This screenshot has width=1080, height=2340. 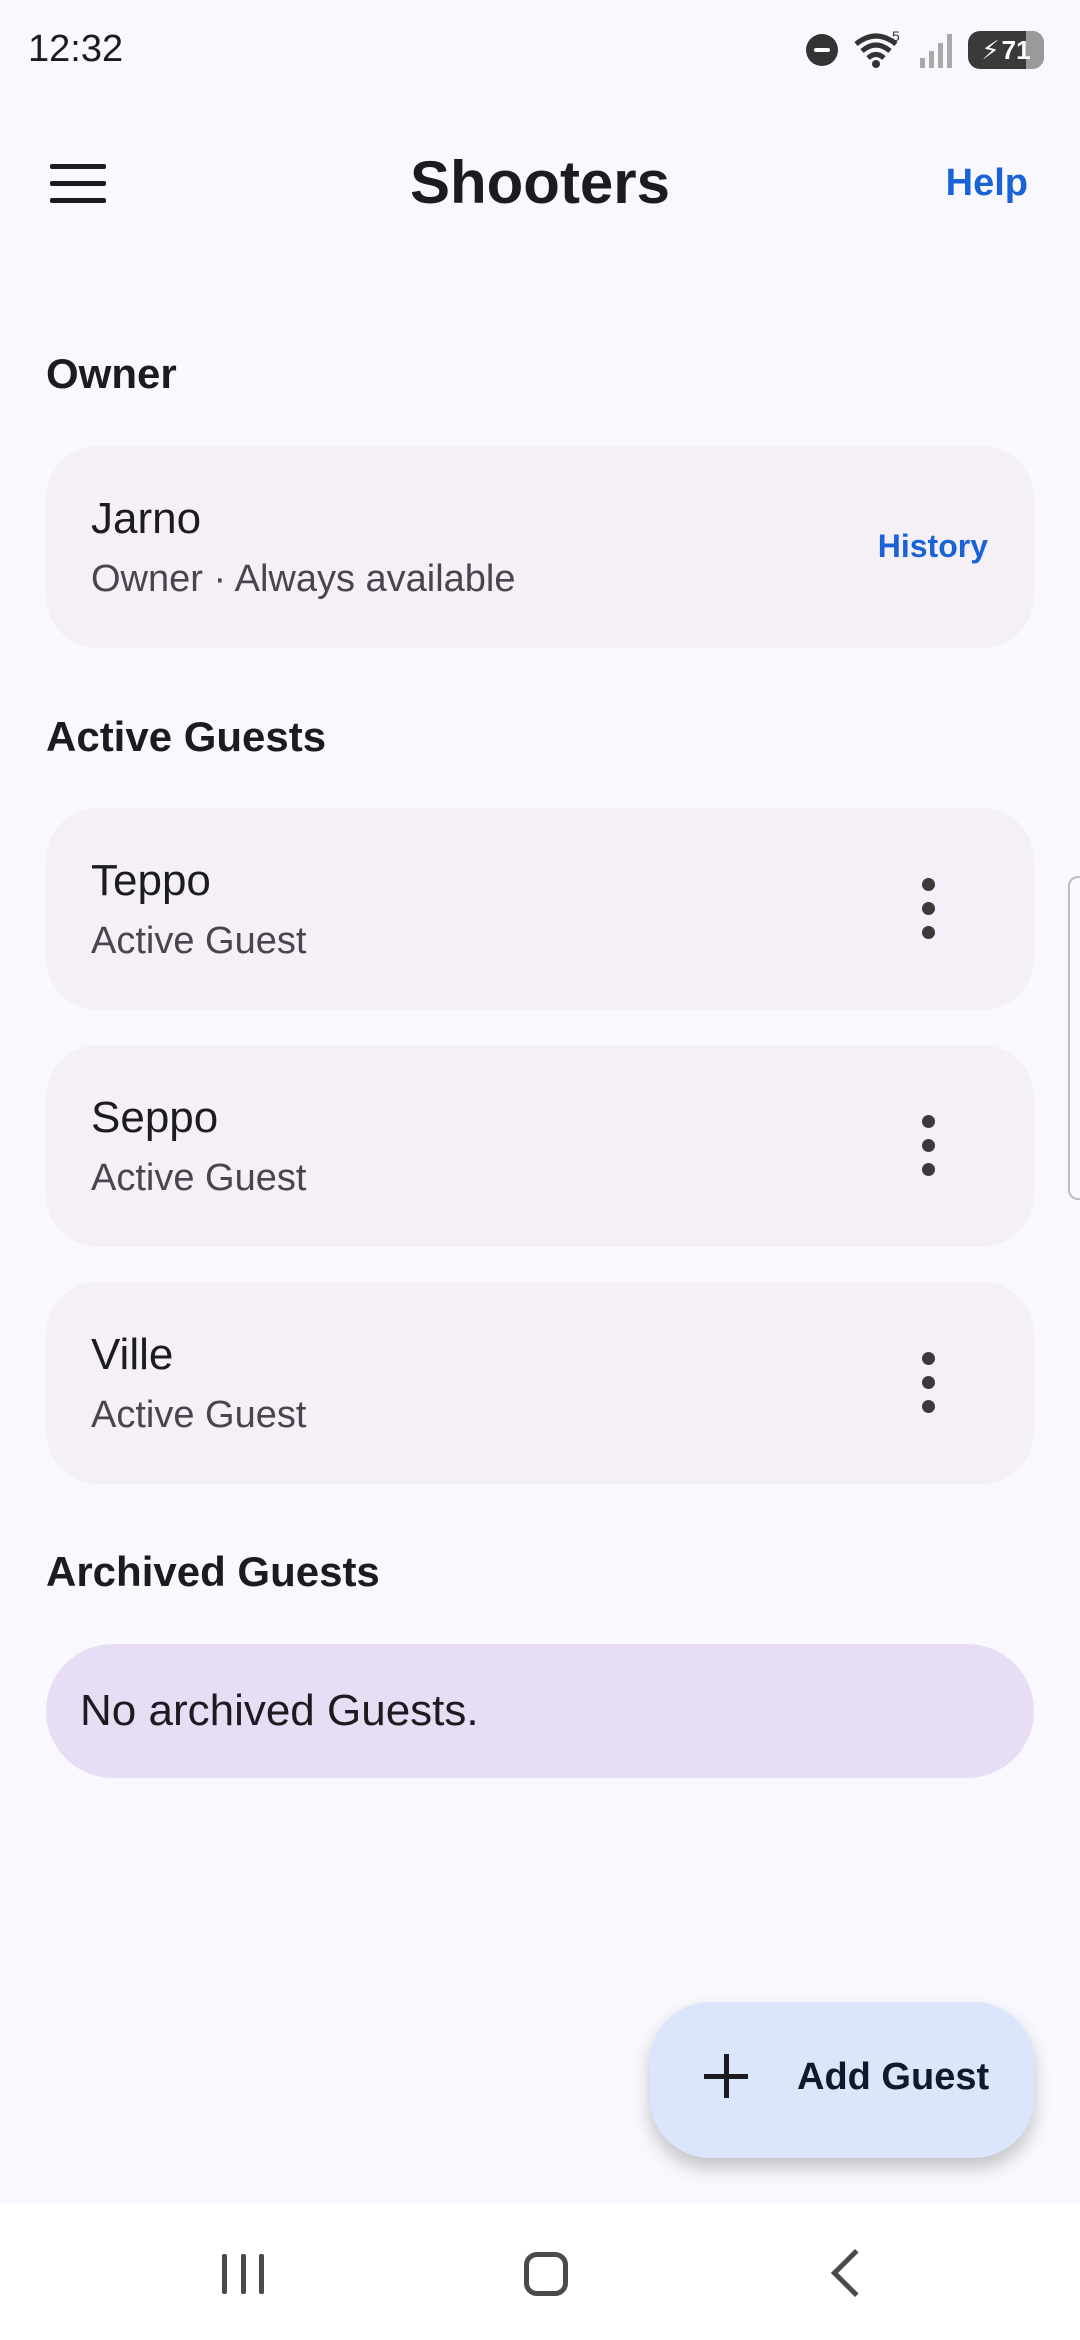 I want to click on add-guest-button: Add Guest, so click(x=842, y=2080).